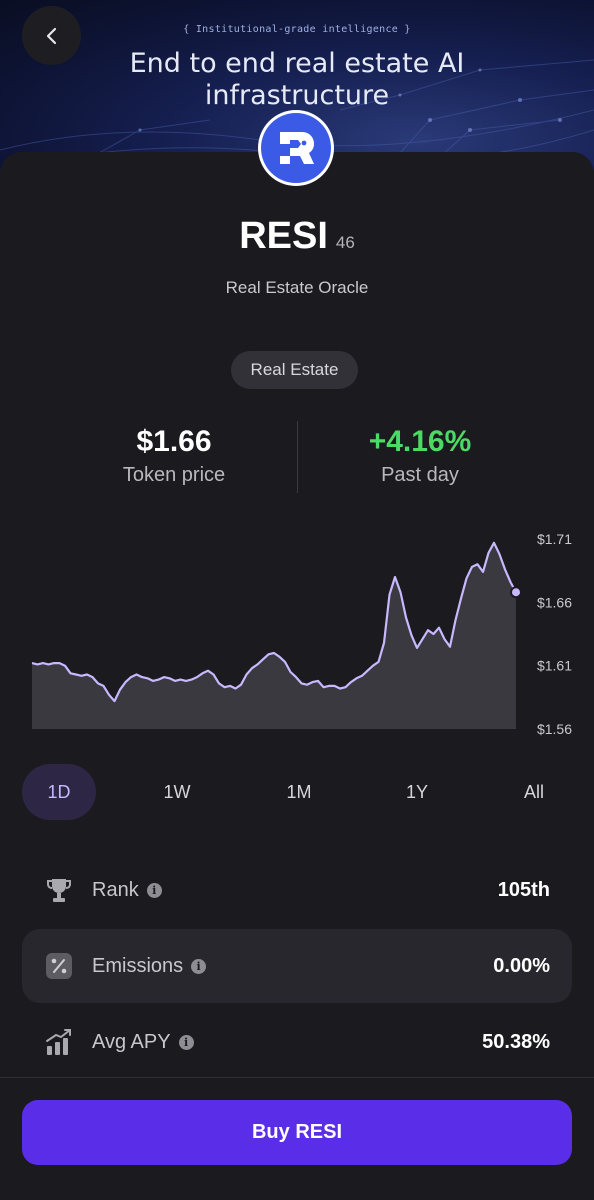 This screenshot has height=1200, width=594. Describe the element at coordinates (59, 792) in the screenshot. I see `range-1d-button: 1D` at that location.